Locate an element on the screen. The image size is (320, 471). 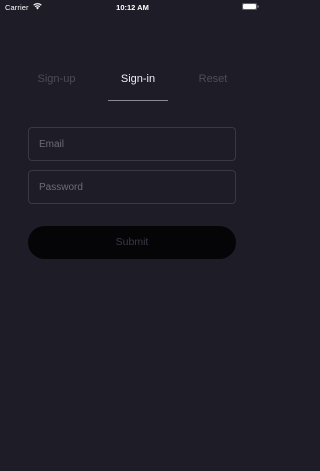
tab-sign-in: Sign-in is located at coordinates (138, 85).